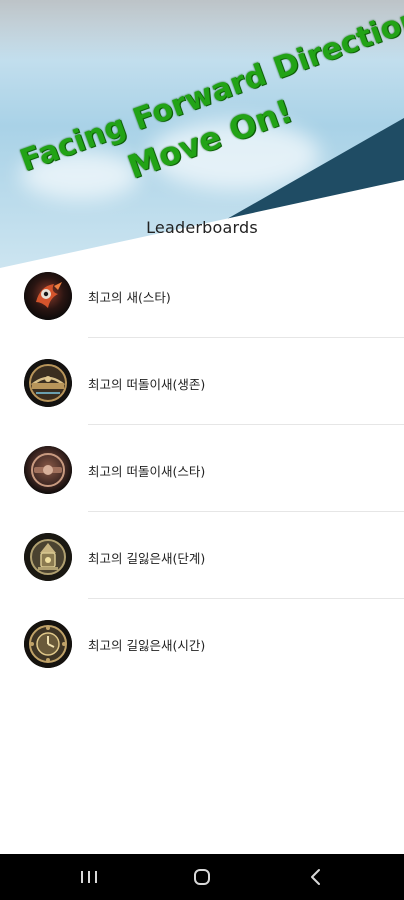  I want to click on leaderboard-item: 최고의 길잃은새(시간), so click(202, 642).